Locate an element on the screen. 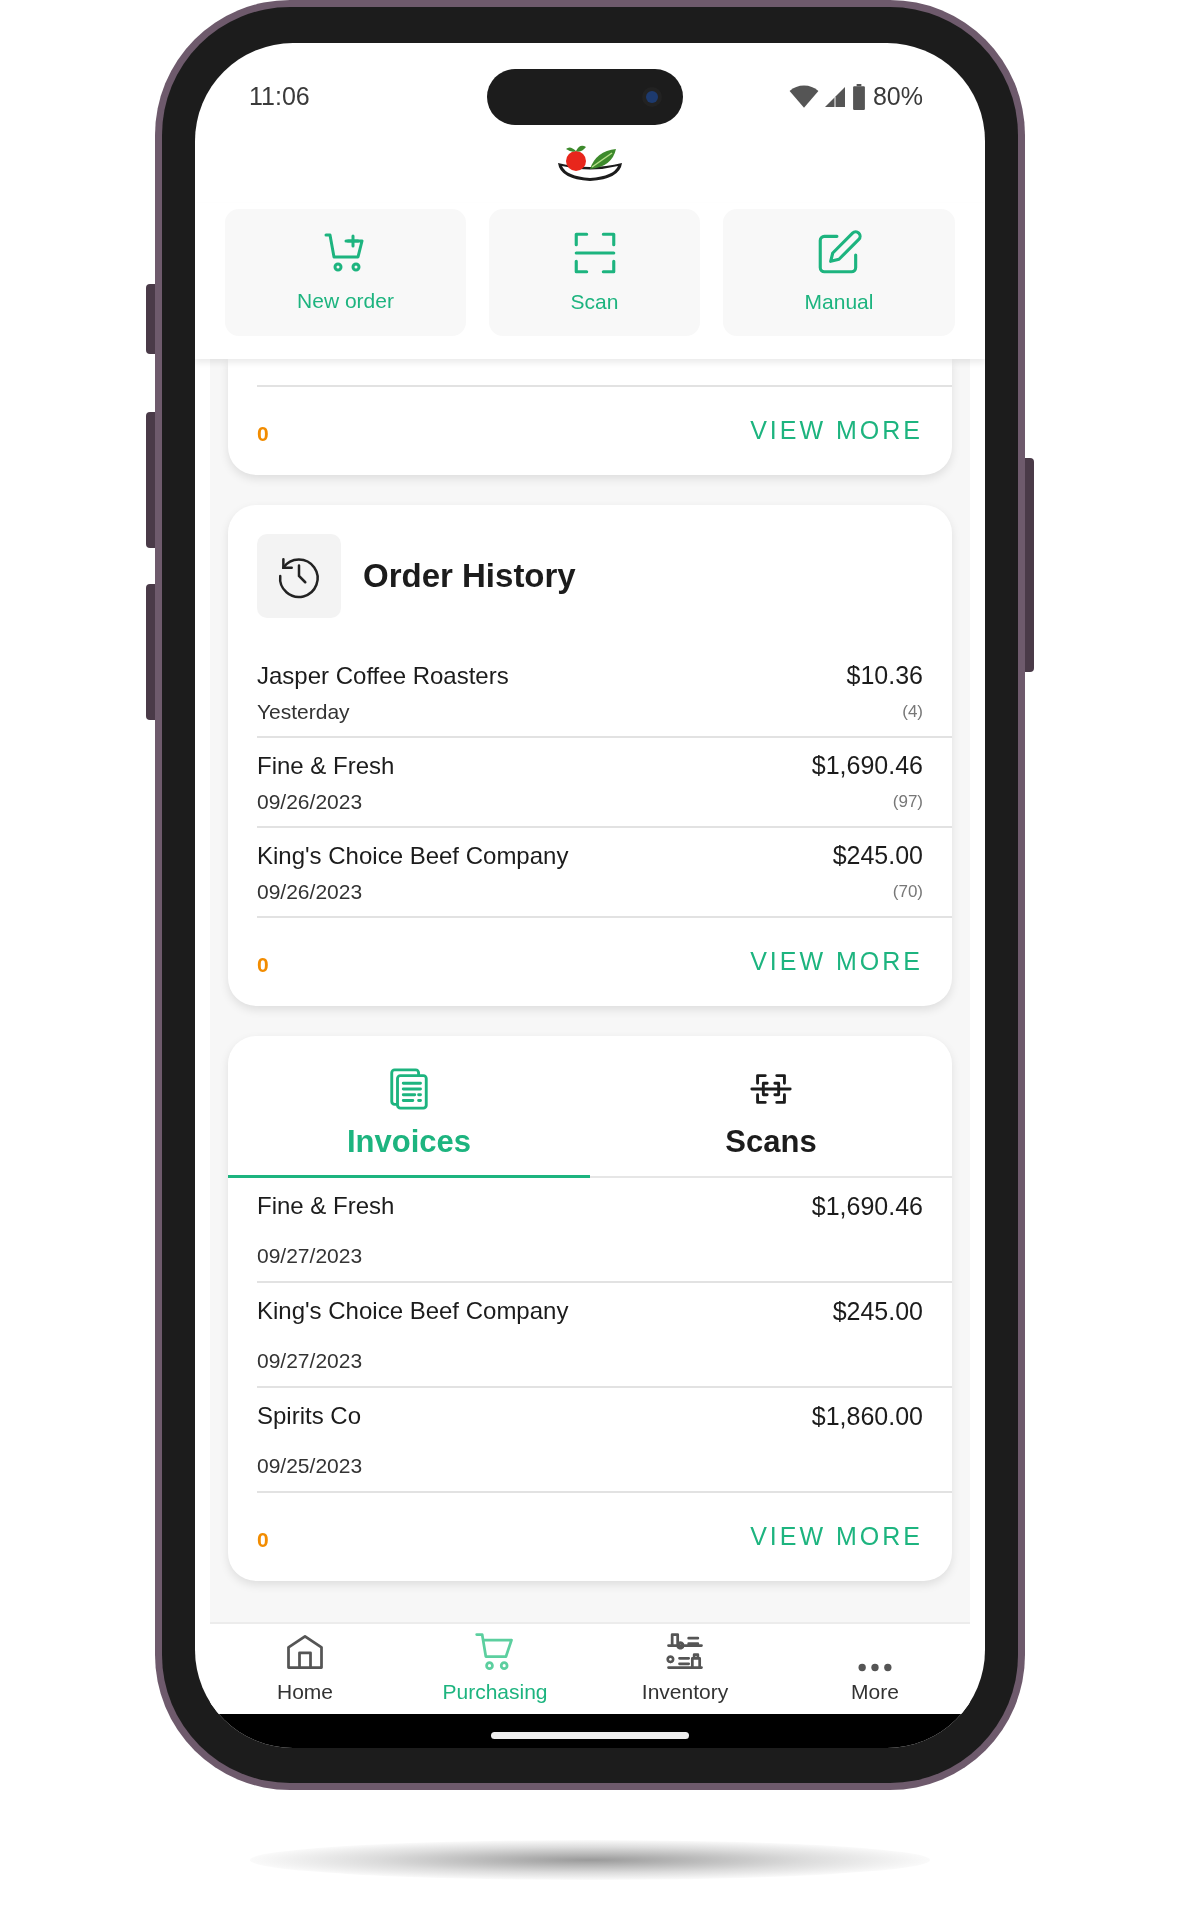 This screenshot has width=1179, height=1909. nav-tab: More is located at coordinates (875, 1669).